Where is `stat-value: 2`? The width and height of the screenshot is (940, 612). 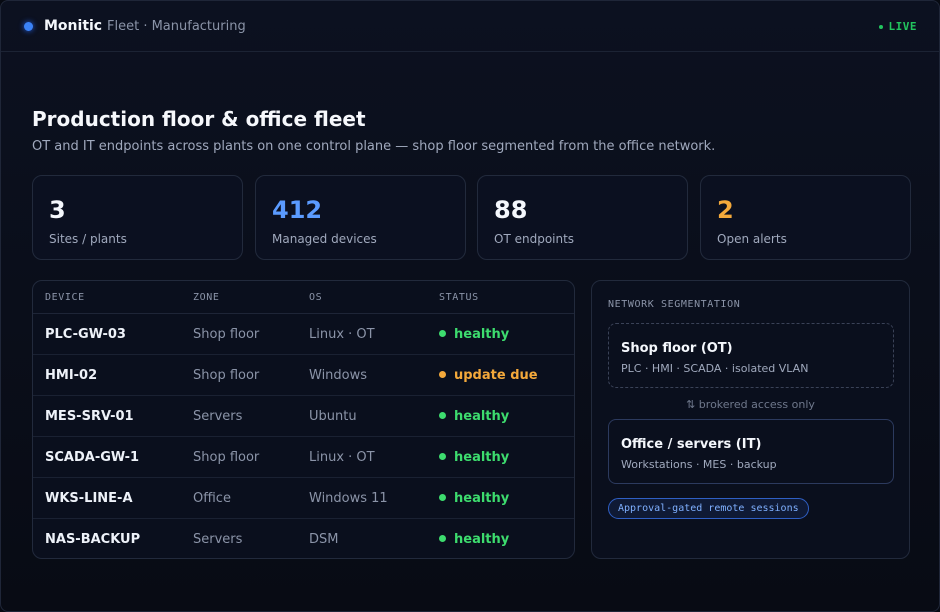
stat-value: 2 is located at coordinates (725, 210).